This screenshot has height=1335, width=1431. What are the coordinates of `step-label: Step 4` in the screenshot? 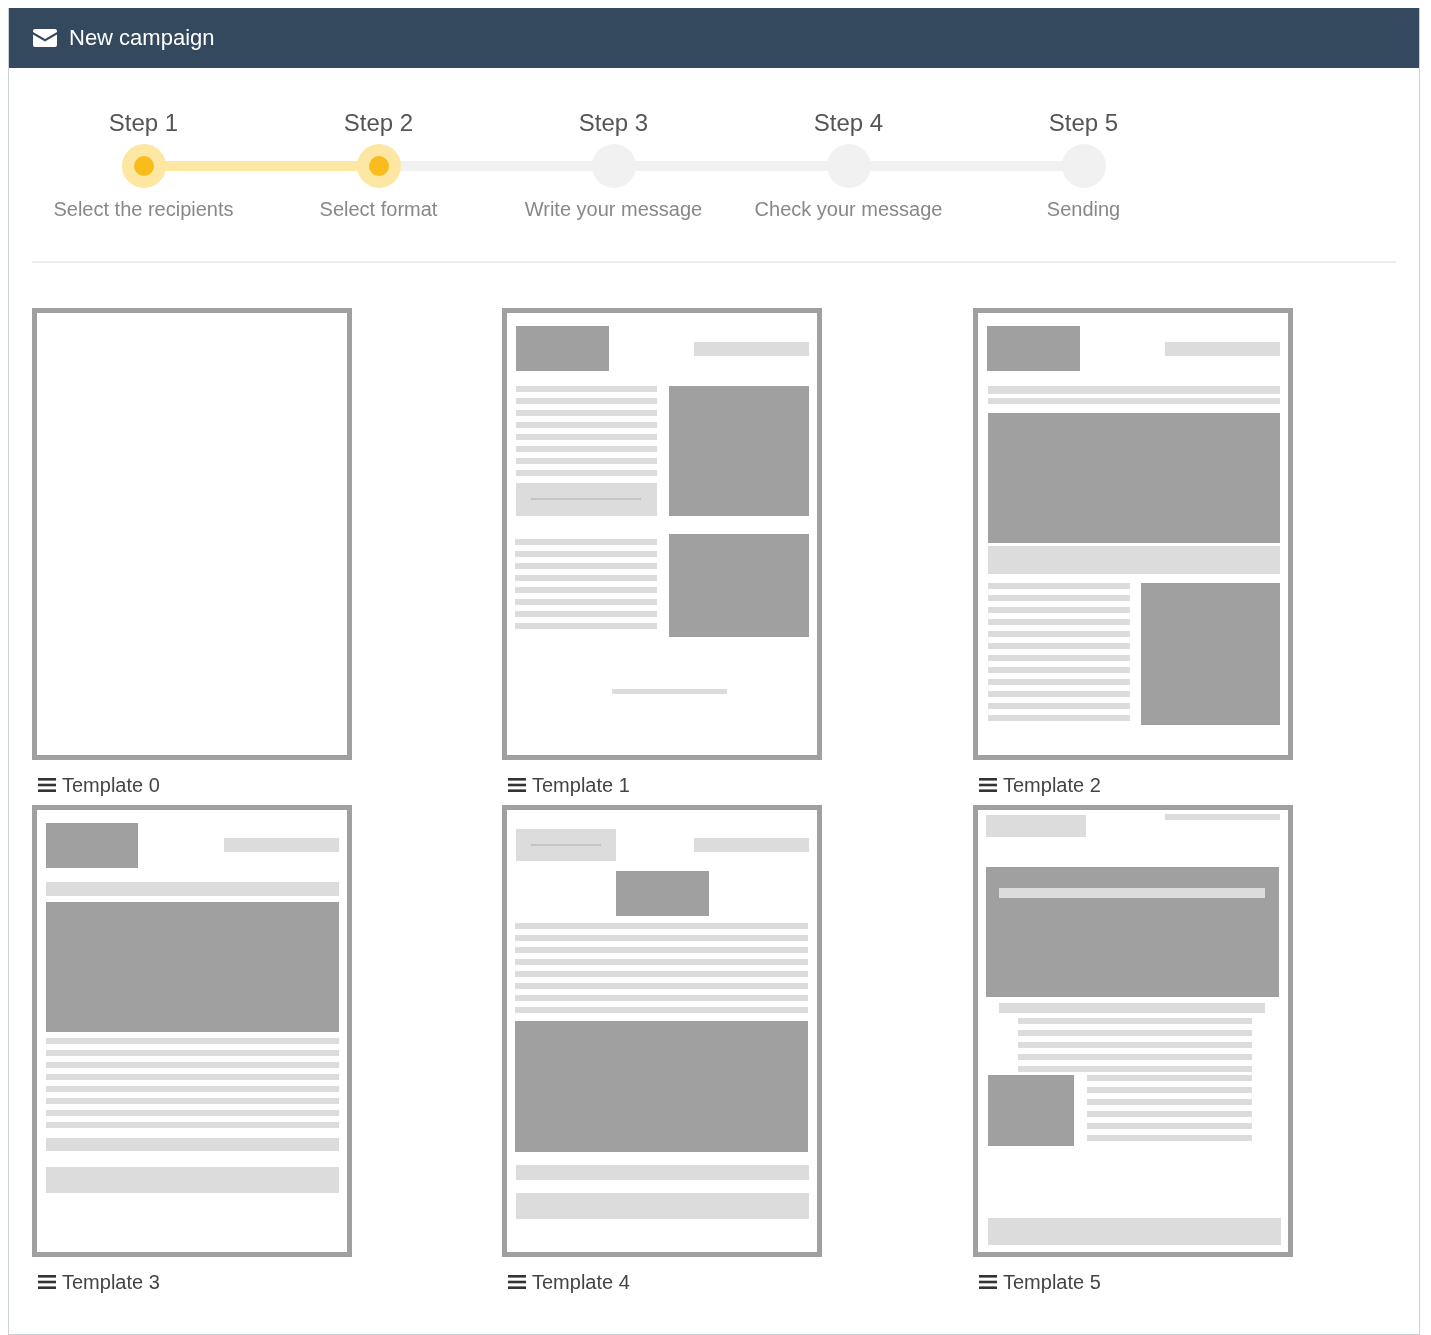 It's located at (848, 123).